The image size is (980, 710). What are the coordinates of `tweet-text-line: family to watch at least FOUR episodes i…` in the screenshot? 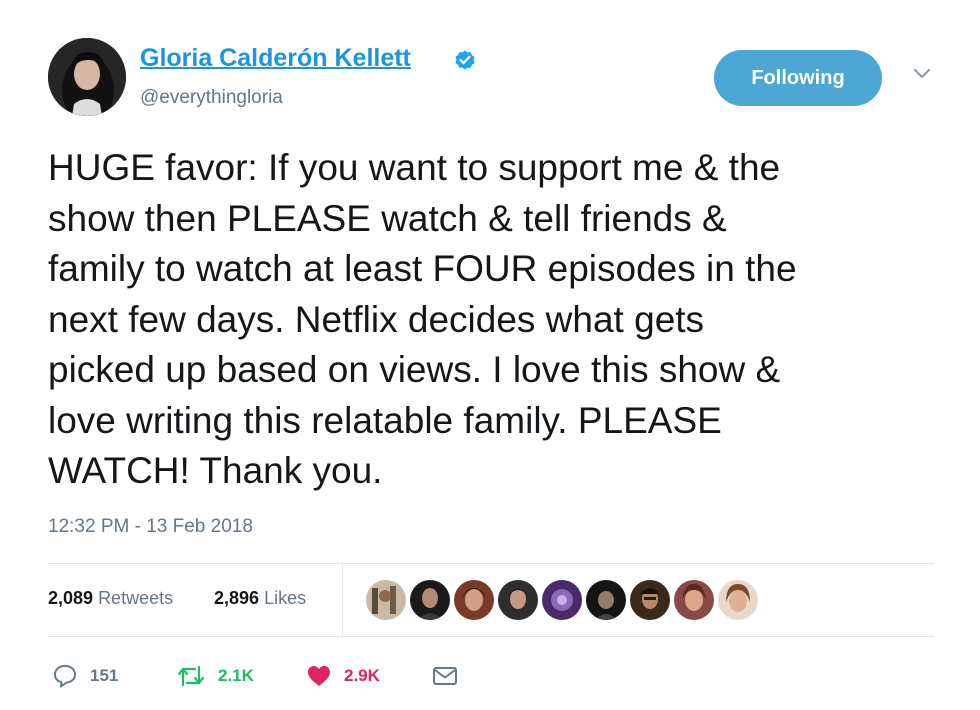 It's located at (422, 268).